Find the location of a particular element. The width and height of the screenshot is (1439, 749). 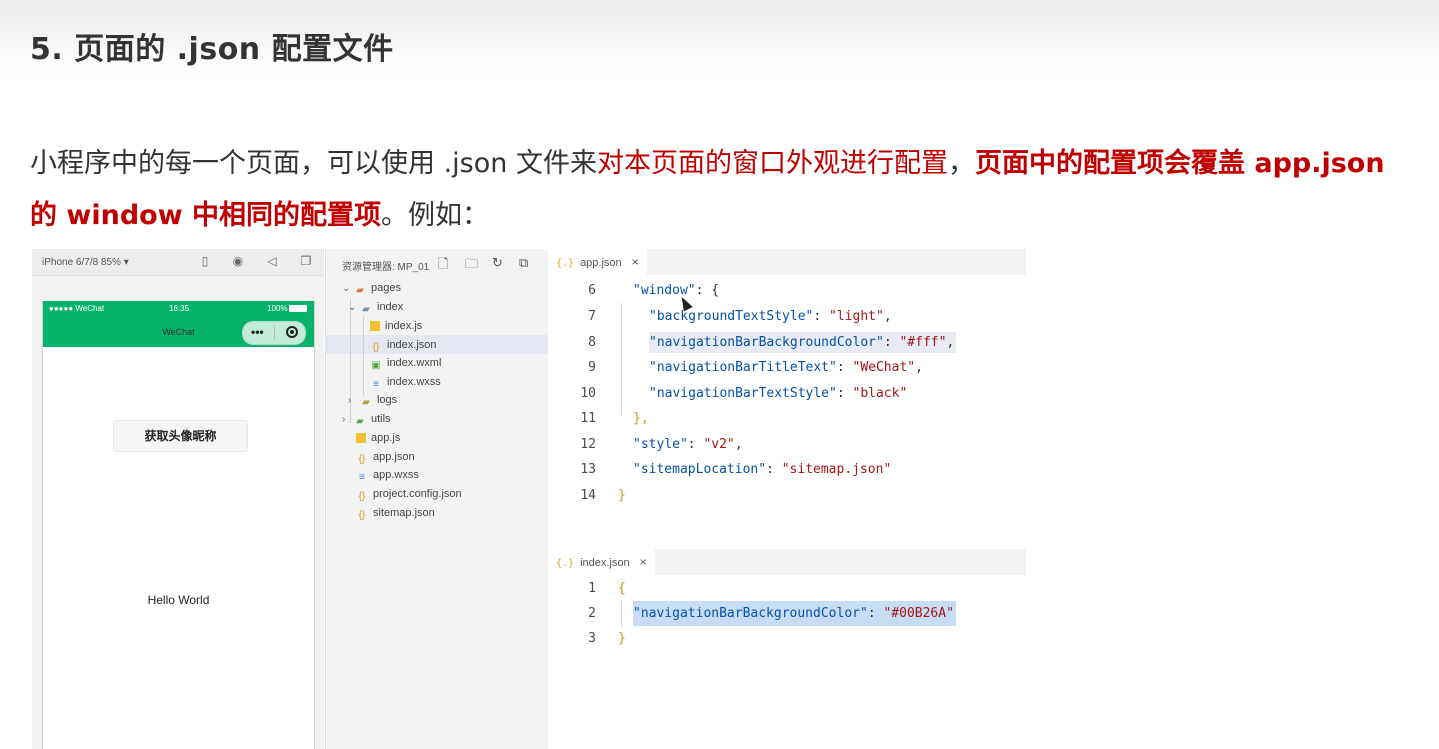

new-folder-icon: 🗀 is located at coordinates (471, 266).